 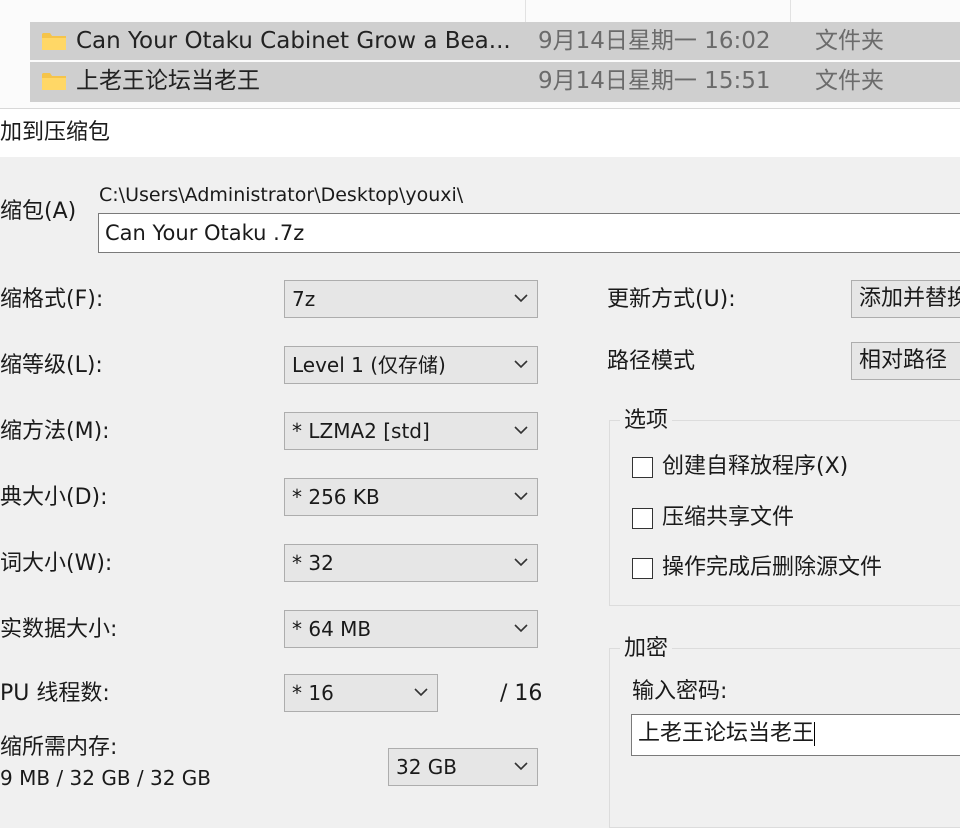 What do you see at coordinates (332, 629) in the screenshot?
I see `solid-block-value: * 64 MB` at bounding box center [332, 629].